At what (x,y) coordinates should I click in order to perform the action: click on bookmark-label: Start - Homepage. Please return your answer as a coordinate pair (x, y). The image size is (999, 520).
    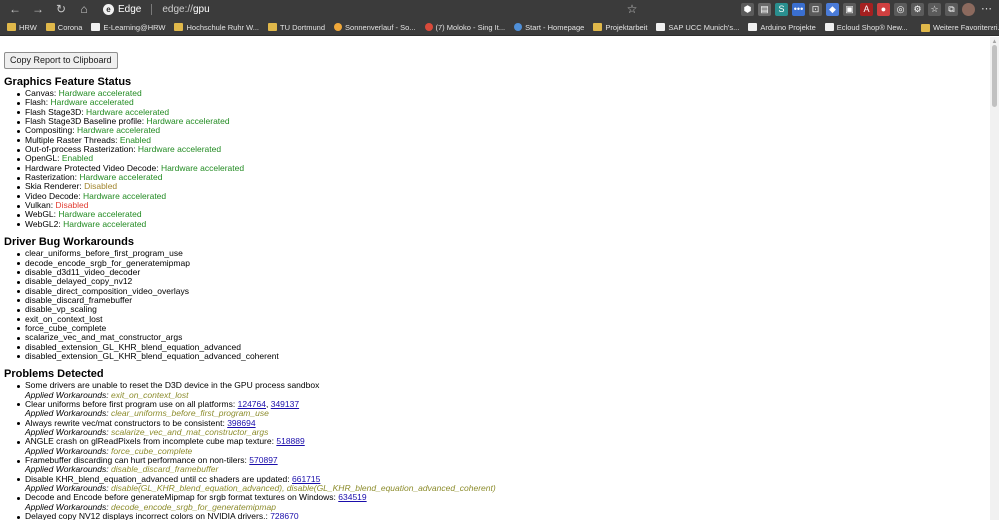
    Looking at the image, I should click on (555, 27).